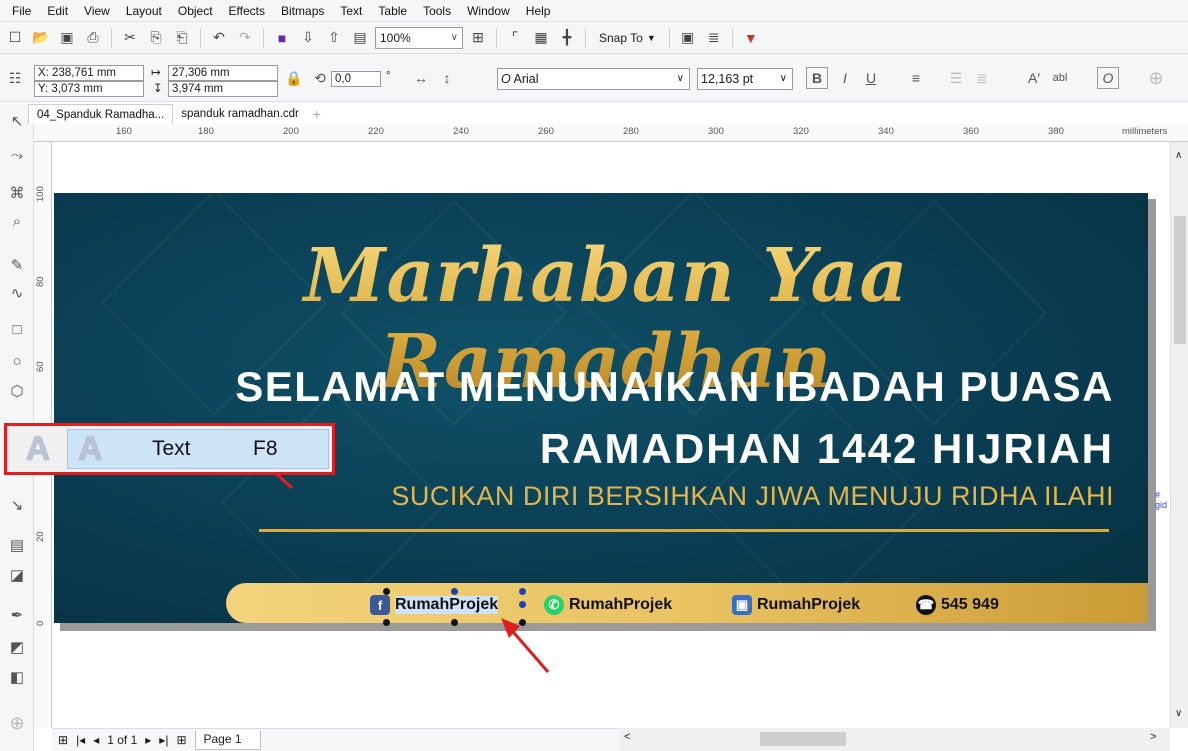  I want to click on font-size-select: 12,163 pt ∨, so click(745, 79).